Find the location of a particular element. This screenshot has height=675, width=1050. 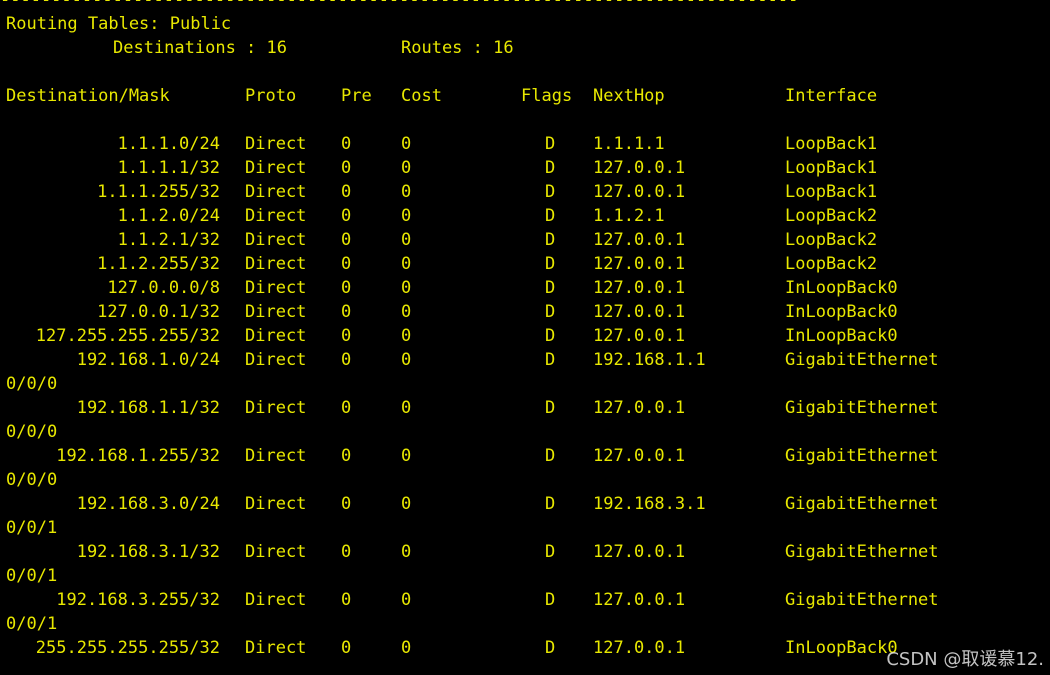

route-destination: 255.255.255.255/32 is located at coordinates (127, 648).